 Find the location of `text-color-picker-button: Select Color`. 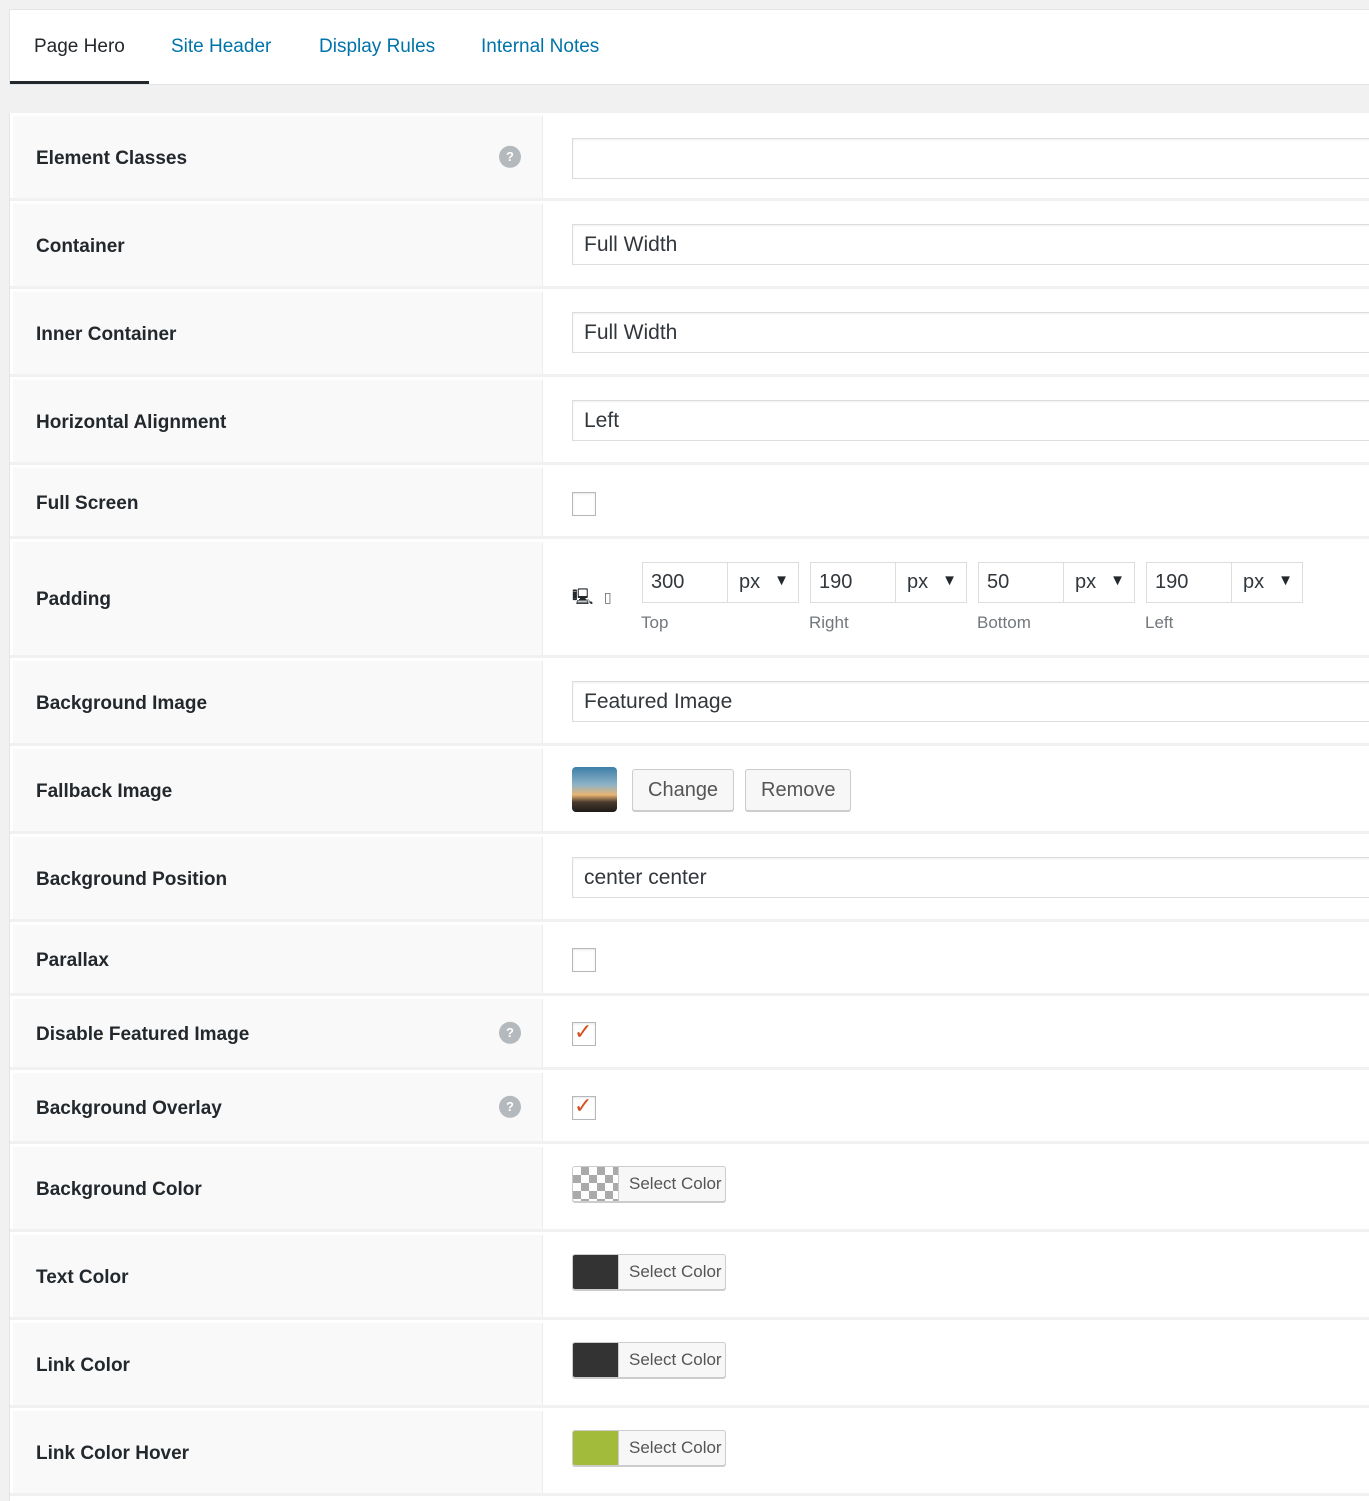

text-color-picker-button: Select Color is located at coordinates (649, 1272).